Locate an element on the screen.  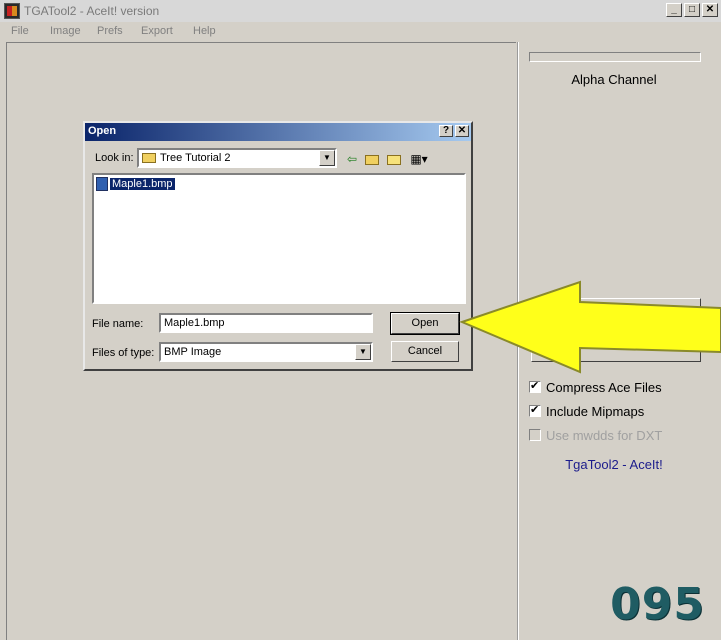
pointer-arrow is located at coordinates (590, 327).